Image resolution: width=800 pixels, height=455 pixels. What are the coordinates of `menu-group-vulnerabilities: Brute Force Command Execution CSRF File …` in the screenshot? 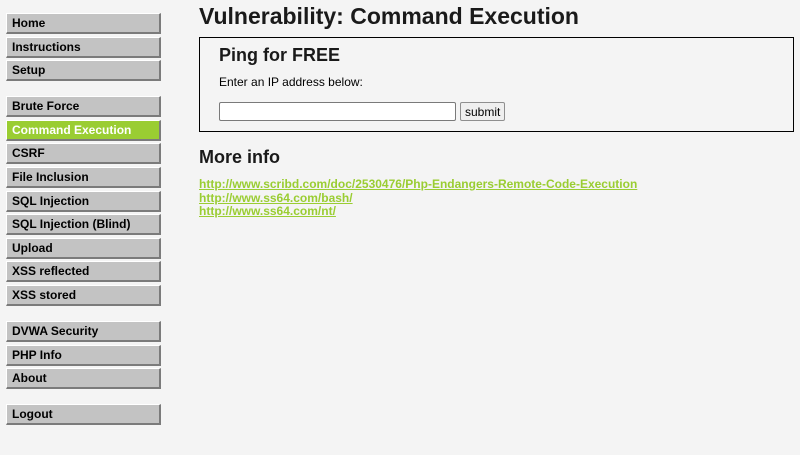 It's located at (83, 201).